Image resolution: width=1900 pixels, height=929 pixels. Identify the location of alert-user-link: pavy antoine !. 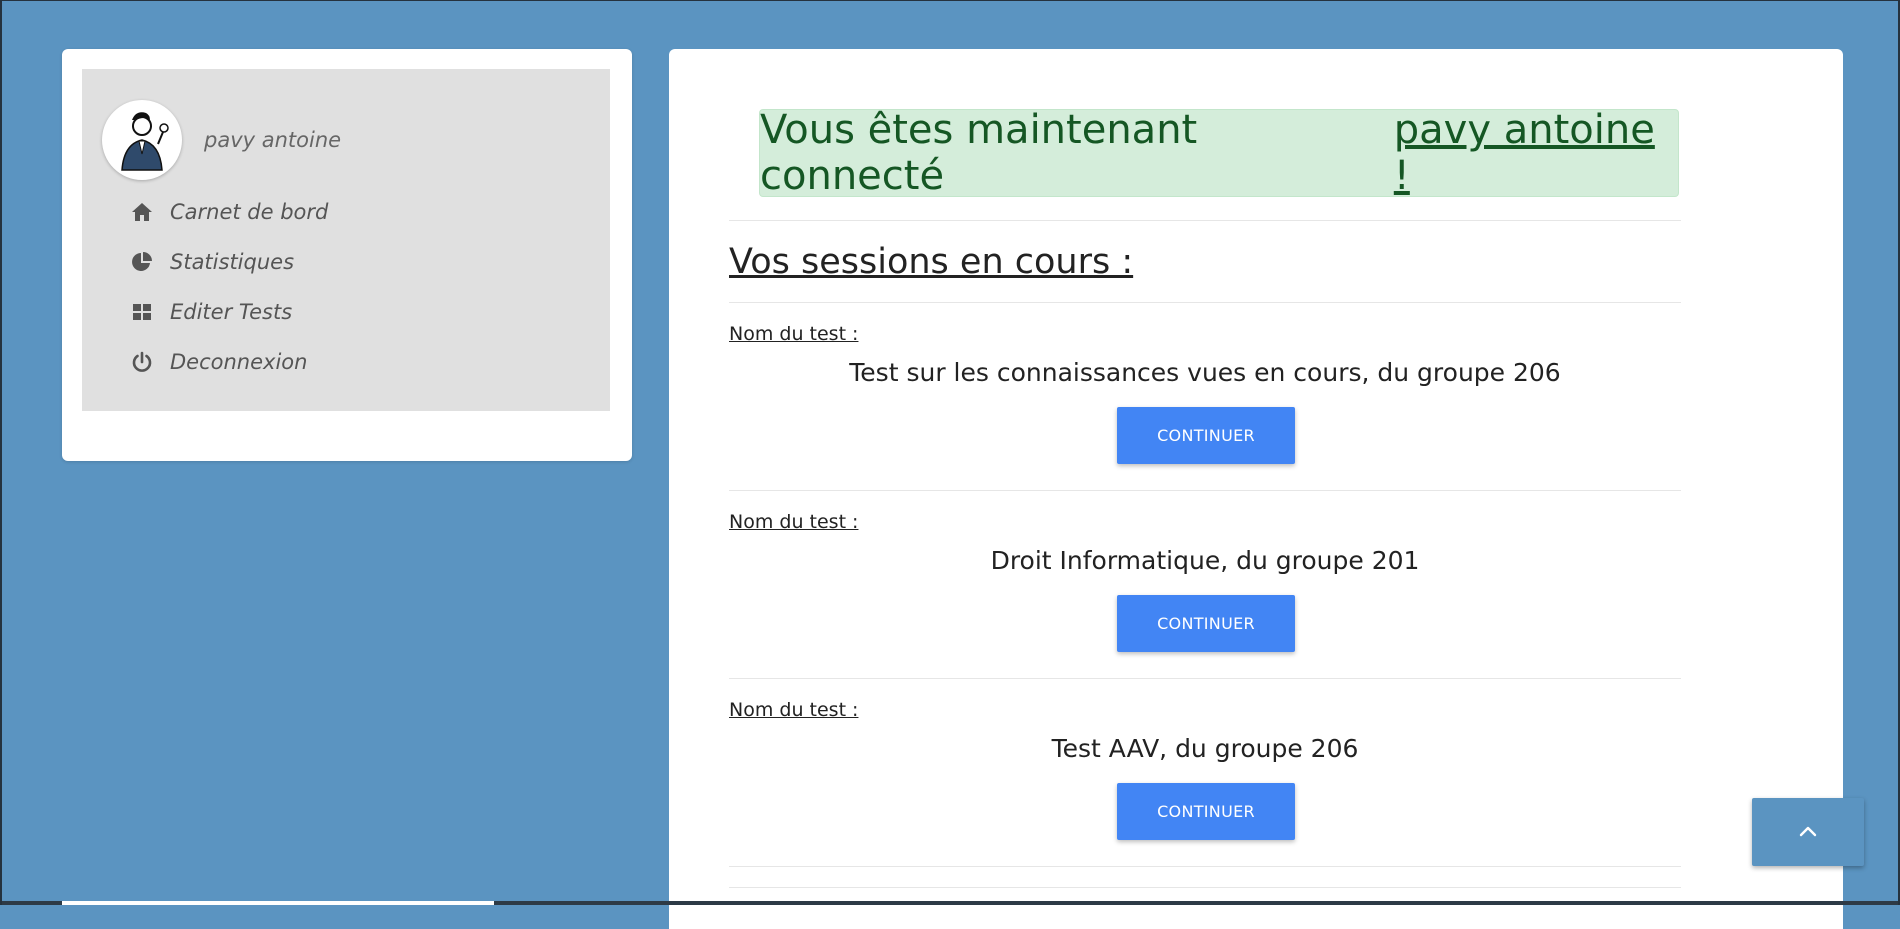
(1536, 153).